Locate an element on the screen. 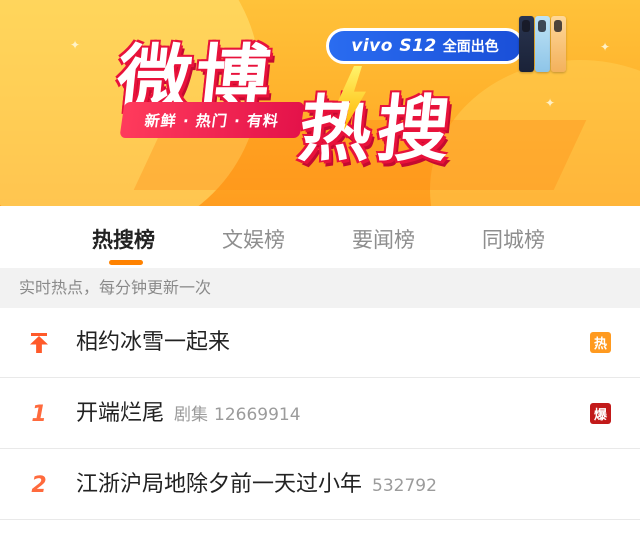 The image size is (640, 533). rank-number: 2 is located at coordinates (39, 485).